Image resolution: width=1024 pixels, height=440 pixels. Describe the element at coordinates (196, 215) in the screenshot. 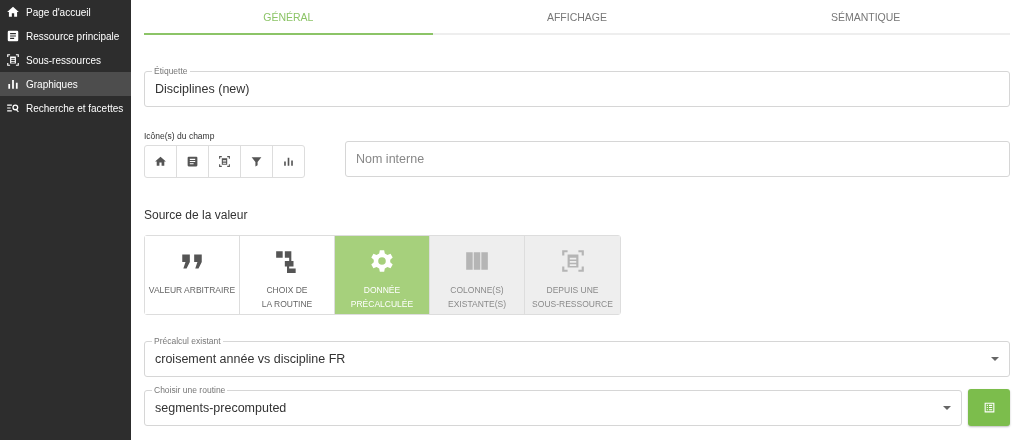

I see `section-title: Source de la valeur` at that location.